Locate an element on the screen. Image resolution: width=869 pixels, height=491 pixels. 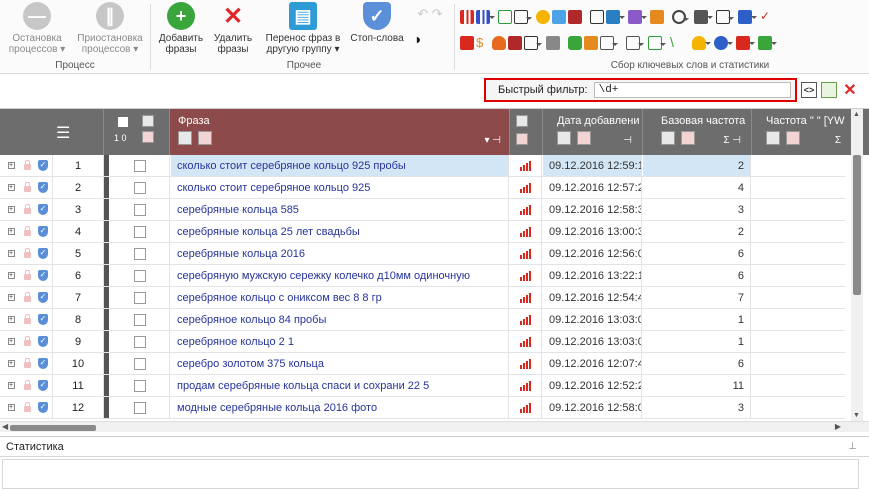
vertical-scrollbar: ▲ ▼ is located at coordinates (857, 265).